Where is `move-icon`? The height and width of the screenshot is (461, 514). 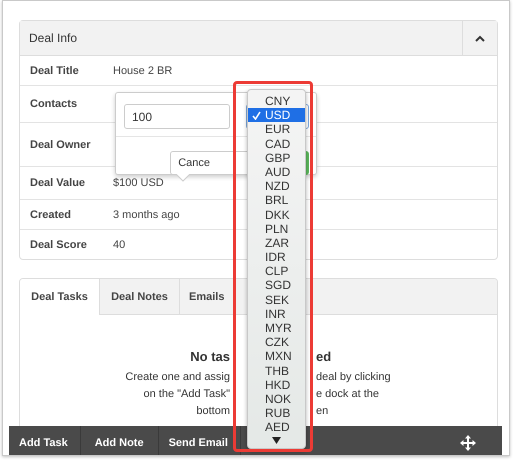 move-icon is located at coordinates (468, 442).